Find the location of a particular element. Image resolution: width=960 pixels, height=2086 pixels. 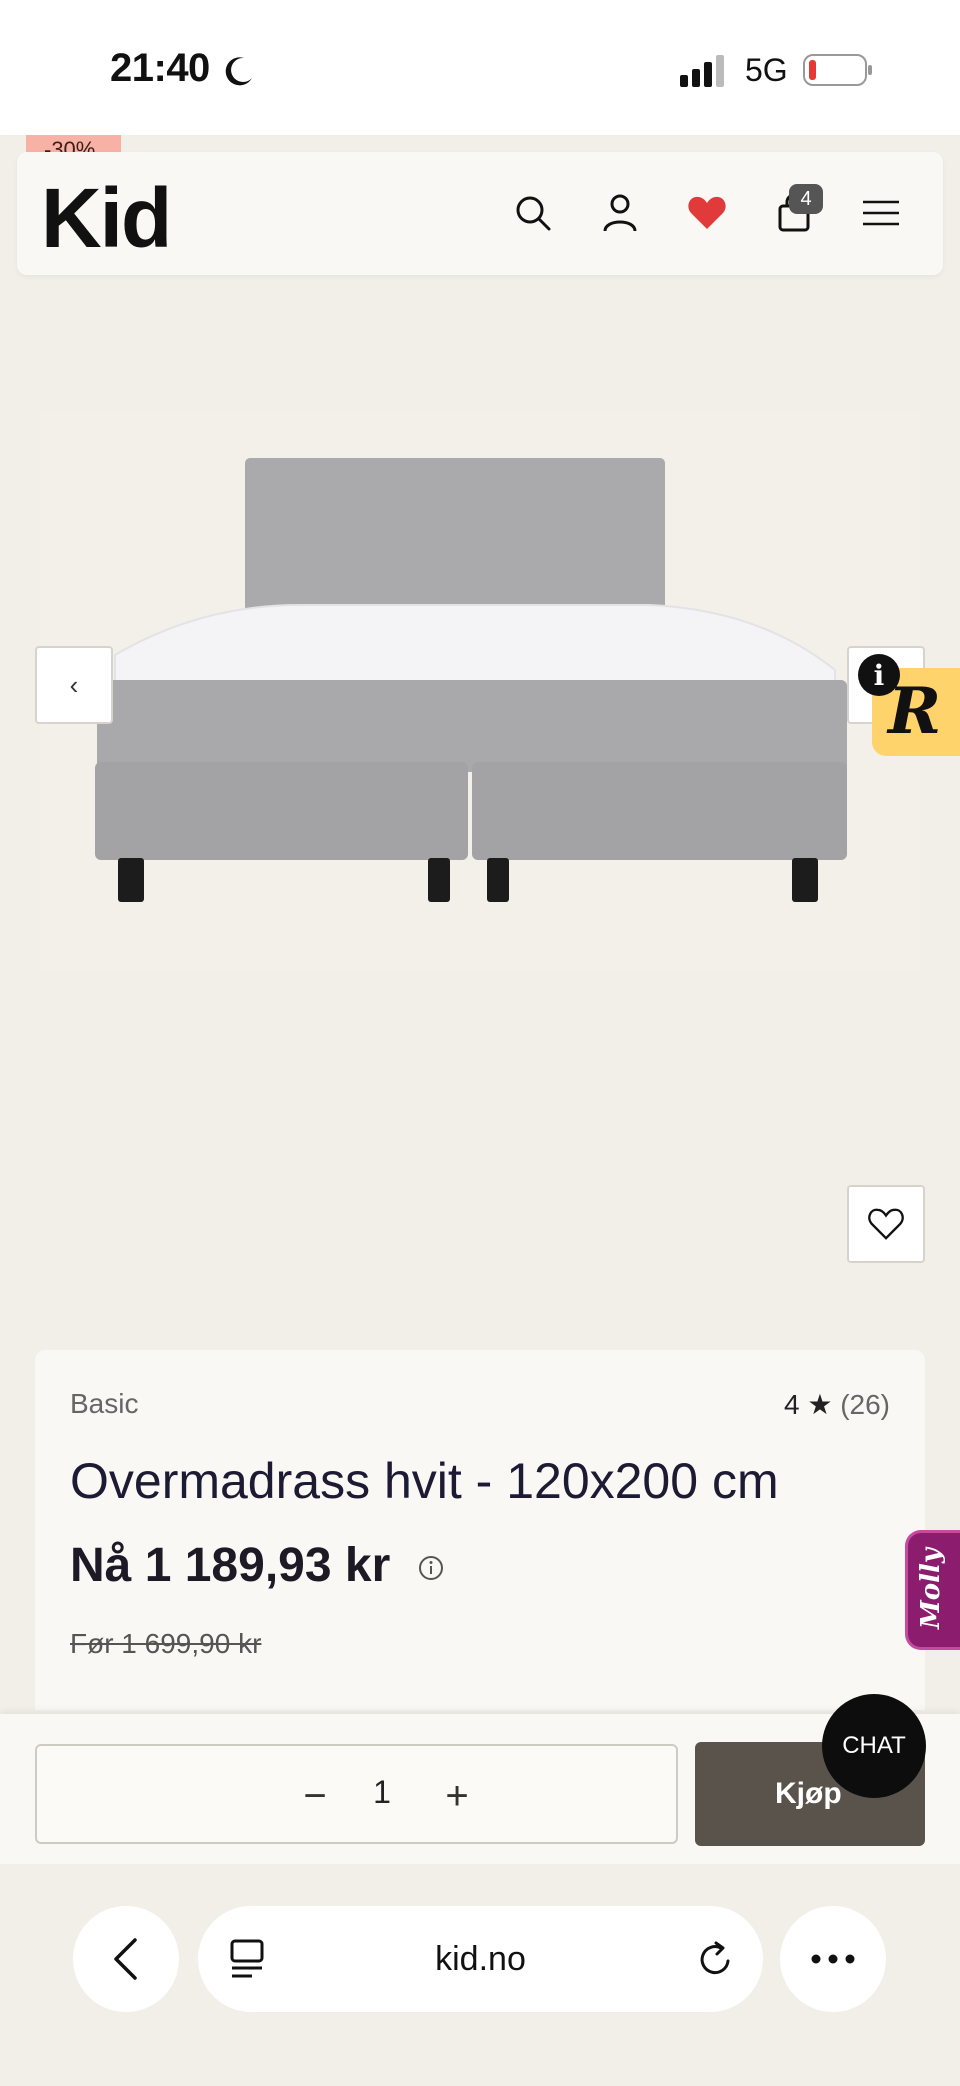

heart-outline-icon is located at coordinates (886, 1224).